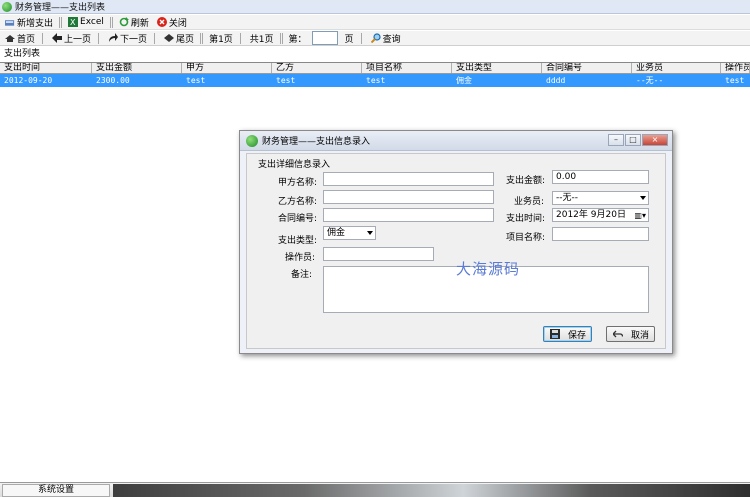  I want to click on arrow-left-icon, so click(57, 38).